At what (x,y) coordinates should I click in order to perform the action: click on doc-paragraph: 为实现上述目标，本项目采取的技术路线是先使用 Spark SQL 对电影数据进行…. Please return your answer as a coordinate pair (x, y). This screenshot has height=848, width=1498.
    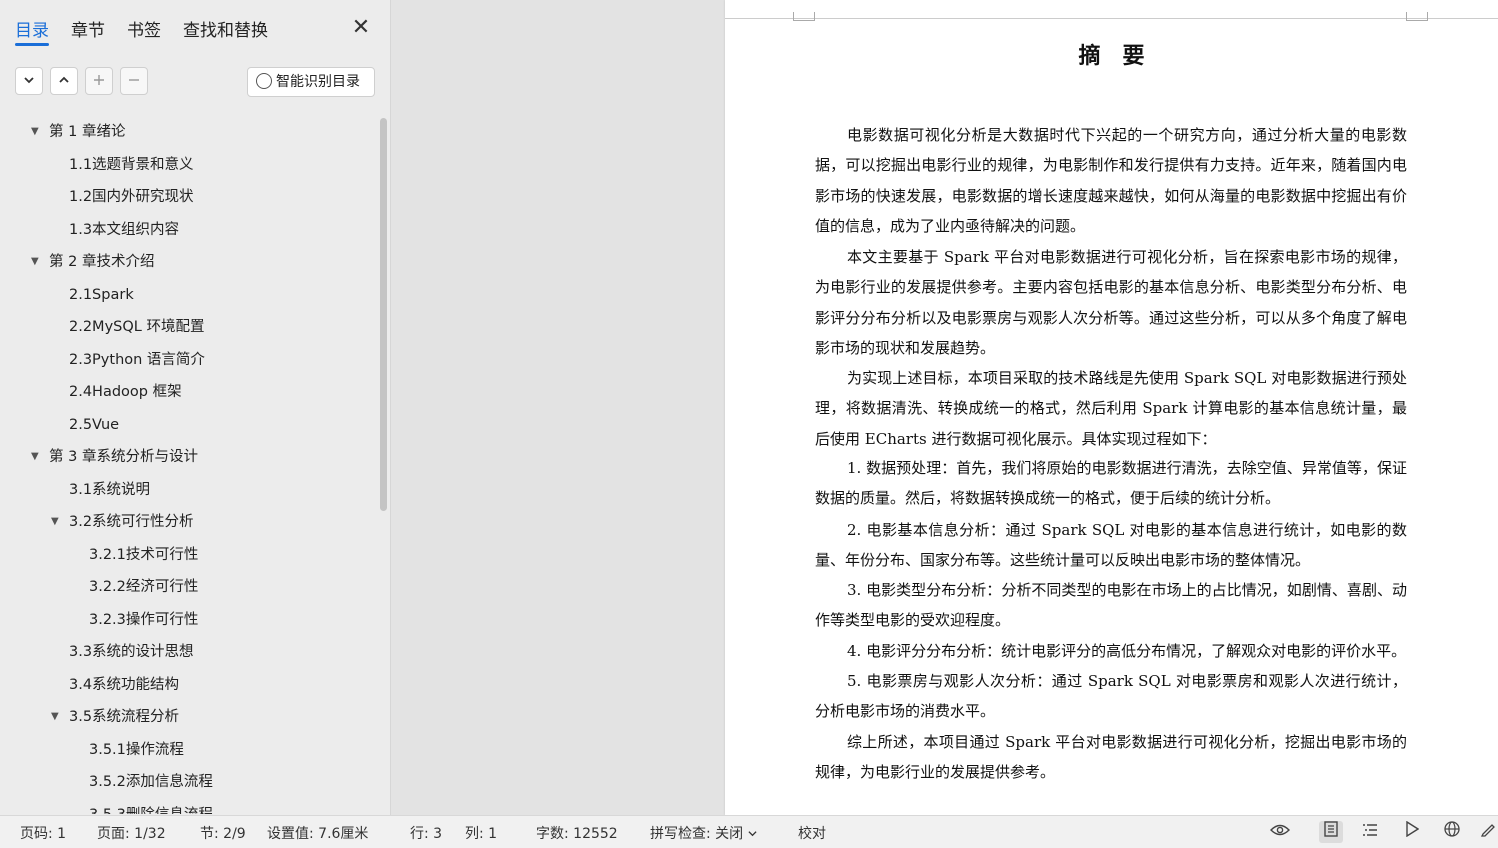
    Looking at the image, I should click on (1111, 408).